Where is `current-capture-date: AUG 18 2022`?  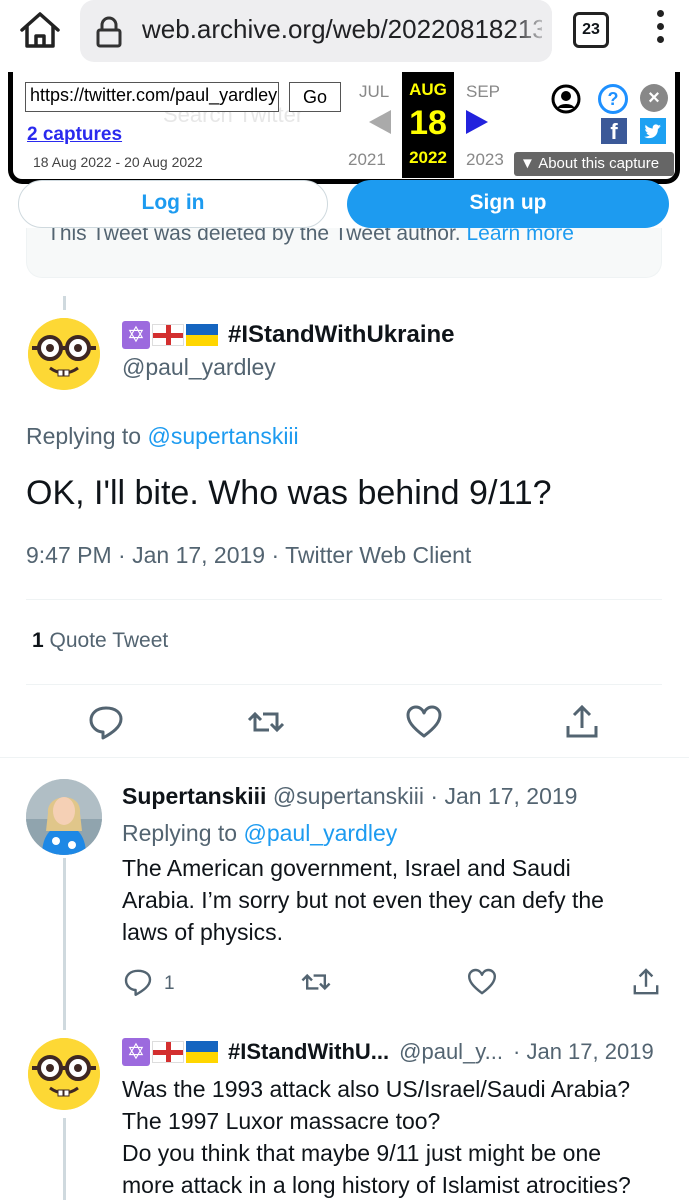 current-capture-date: AUG 18 2022 is located at coordinates (428, 125).